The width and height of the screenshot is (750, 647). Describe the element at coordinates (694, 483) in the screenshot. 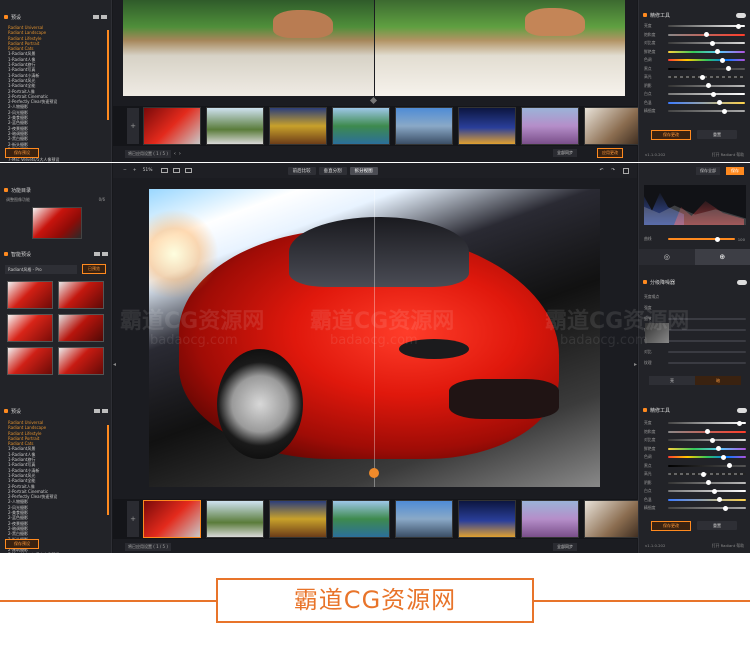

I see `adjust-slider: 阴影` at that location.